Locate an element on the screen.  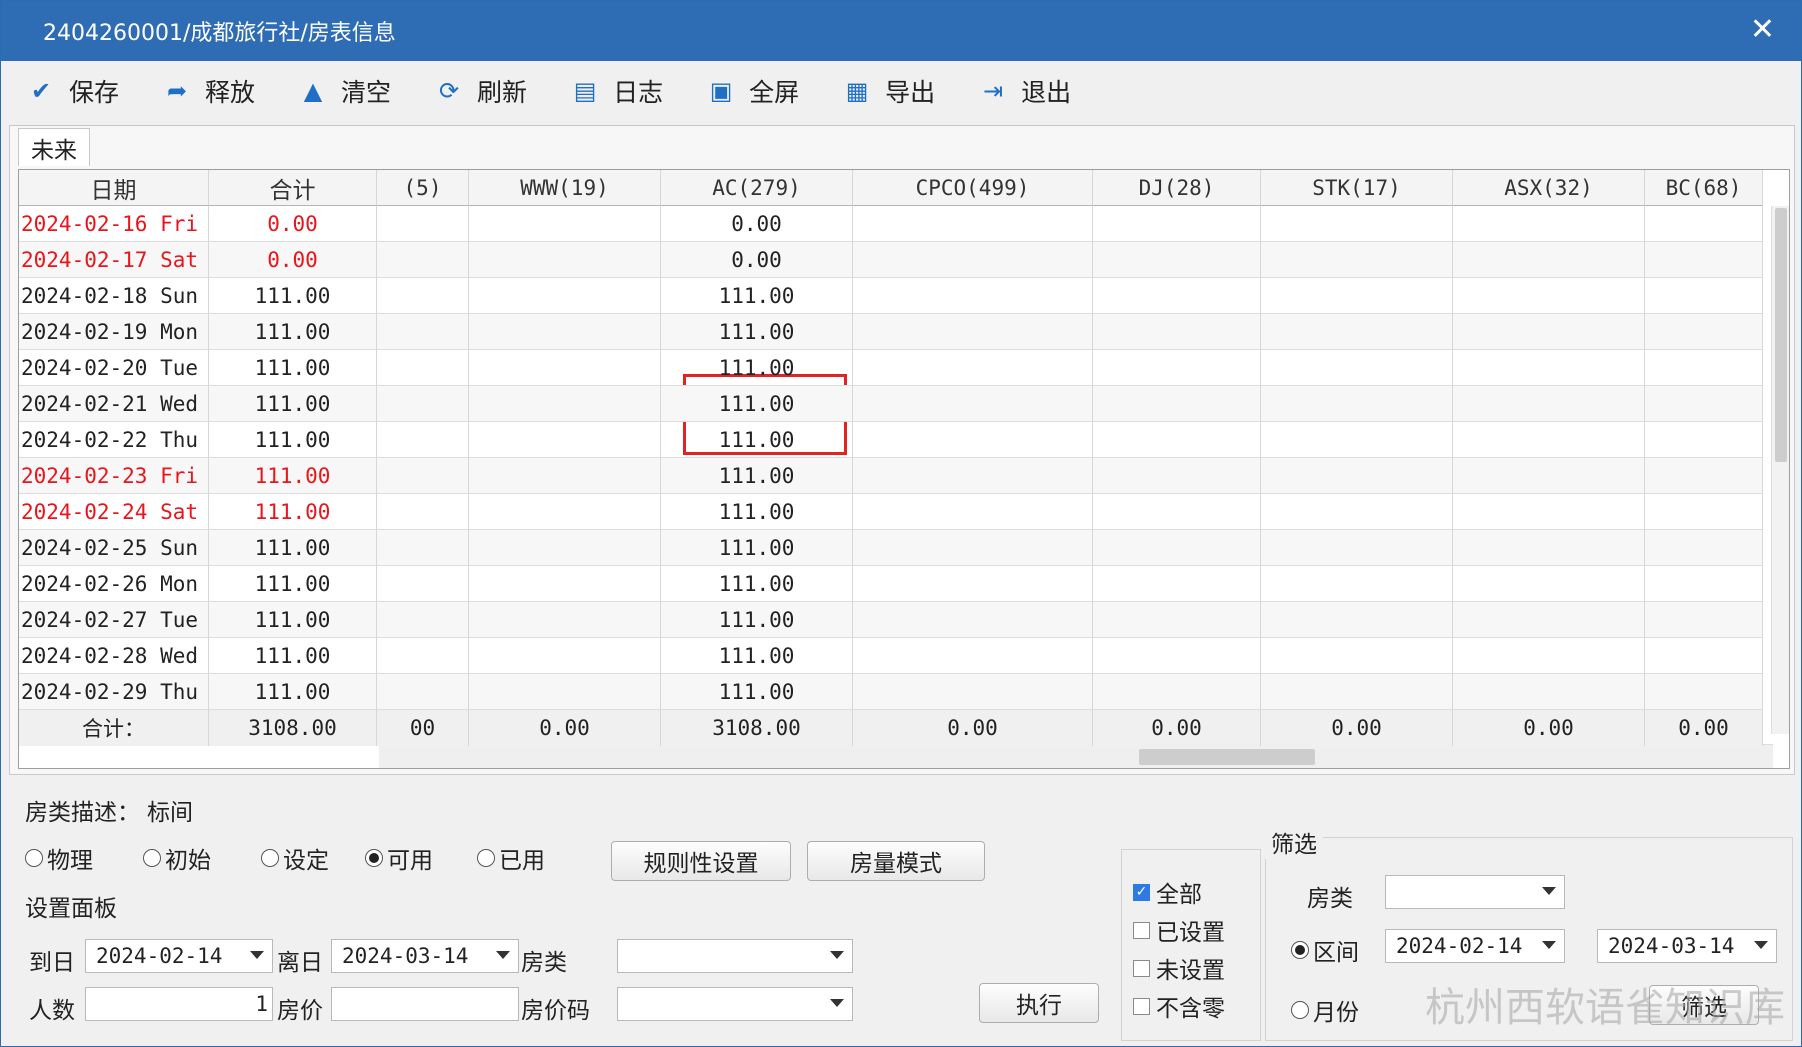
people-input: 1 is located at coordinates (179, 1004).